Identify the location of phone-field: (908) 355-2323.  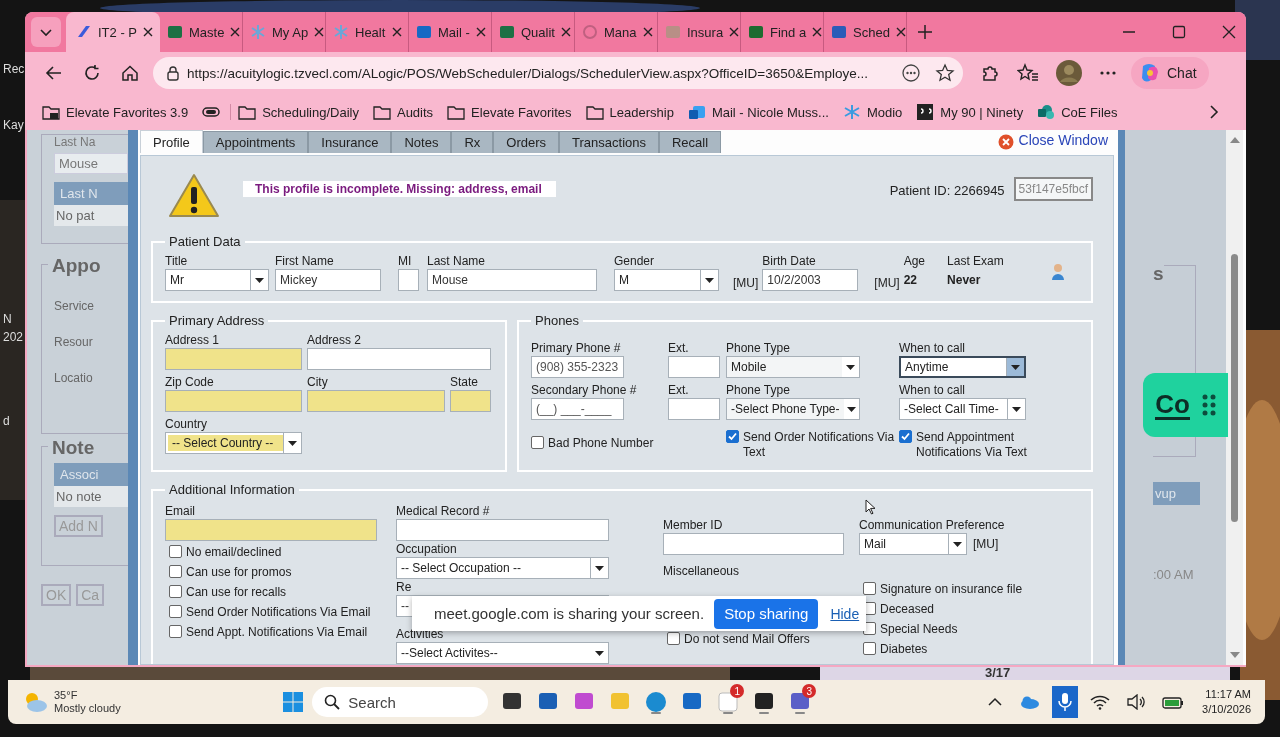
(577, 367).